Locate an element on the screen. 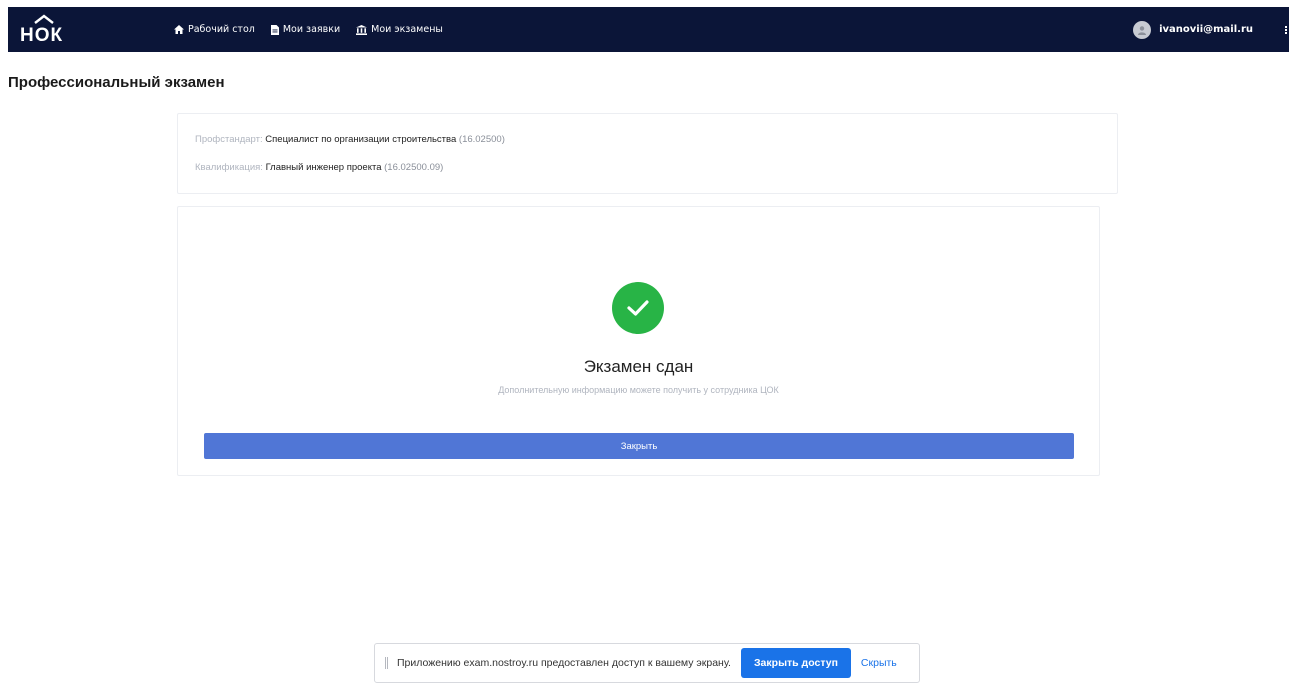  user-menu: ivanovii@mail.ru is located at coordinates (1193, 29).